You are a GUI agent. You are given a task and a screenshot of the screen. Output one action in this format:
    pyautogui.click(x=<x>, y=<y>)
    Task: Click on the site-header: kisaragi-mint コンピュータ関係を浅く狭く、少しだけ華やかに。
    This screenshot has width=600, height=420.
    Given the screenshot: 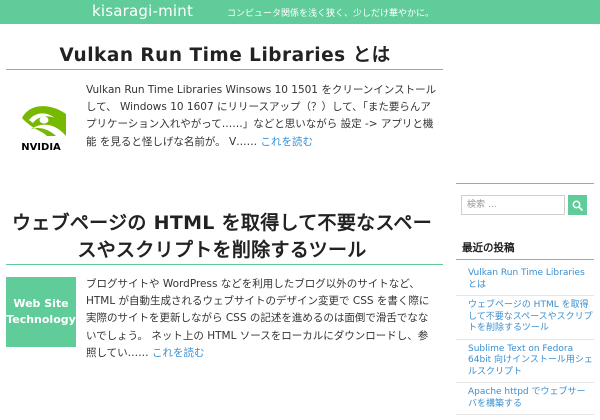 What is the action you would take?
    pyautogui.click(x=300, y=12)
    